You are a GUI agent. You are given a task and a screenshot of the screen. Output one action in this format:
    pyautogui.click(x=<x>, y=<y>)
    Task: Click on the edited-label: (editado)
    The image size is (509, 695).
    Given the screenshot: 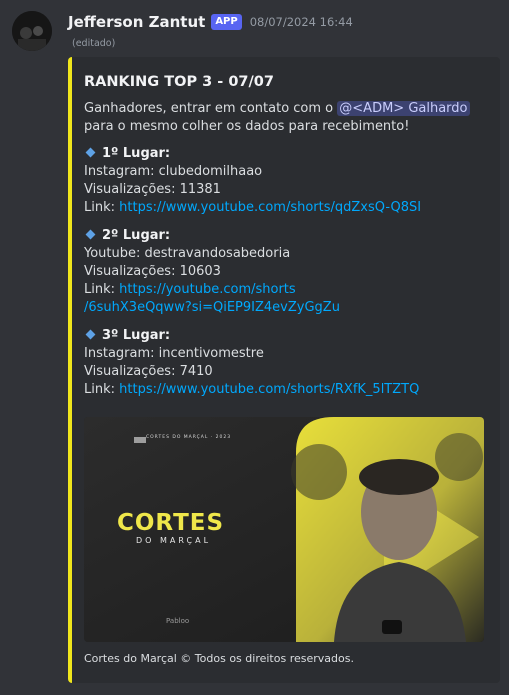 What is the action you would take?
    pyautogui.click(x=94, y=43)
    